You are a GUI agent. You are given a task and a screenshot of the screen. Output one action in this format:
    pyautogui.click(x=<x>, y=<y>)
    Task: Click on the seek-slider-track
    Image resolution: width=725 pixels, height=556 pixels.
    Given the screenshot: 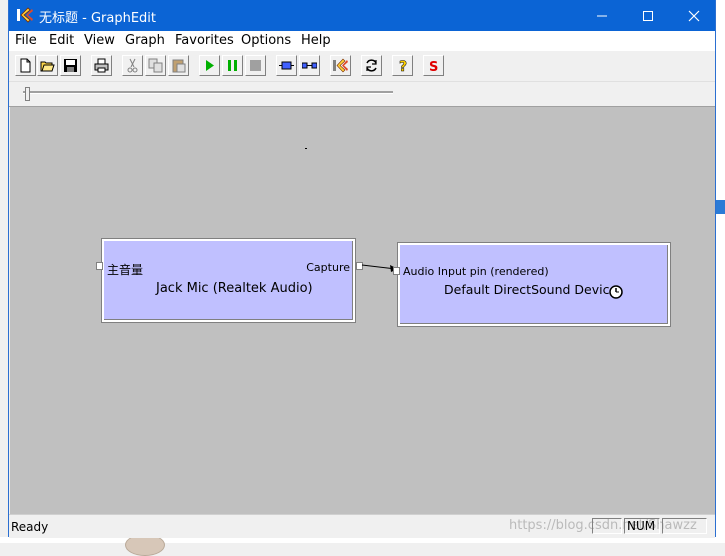 What is the action you would take?
    pyautogui.click(x=208, y=92)
    